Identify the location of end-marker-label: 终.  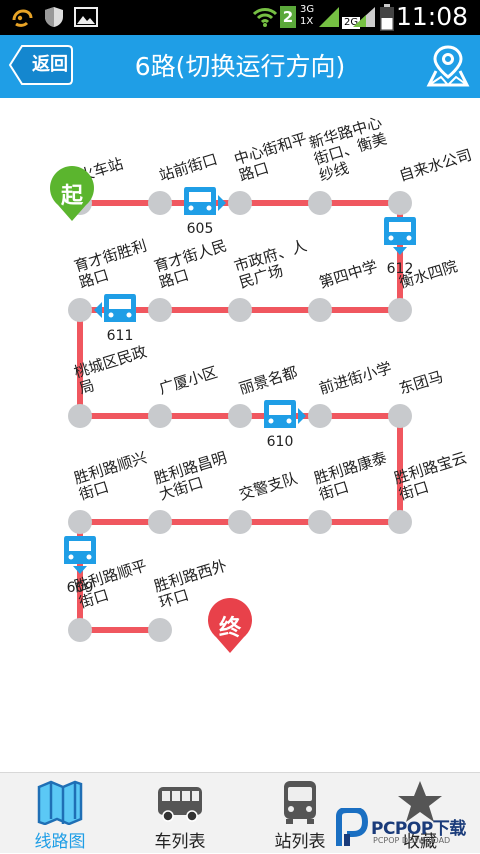
(230, 628).